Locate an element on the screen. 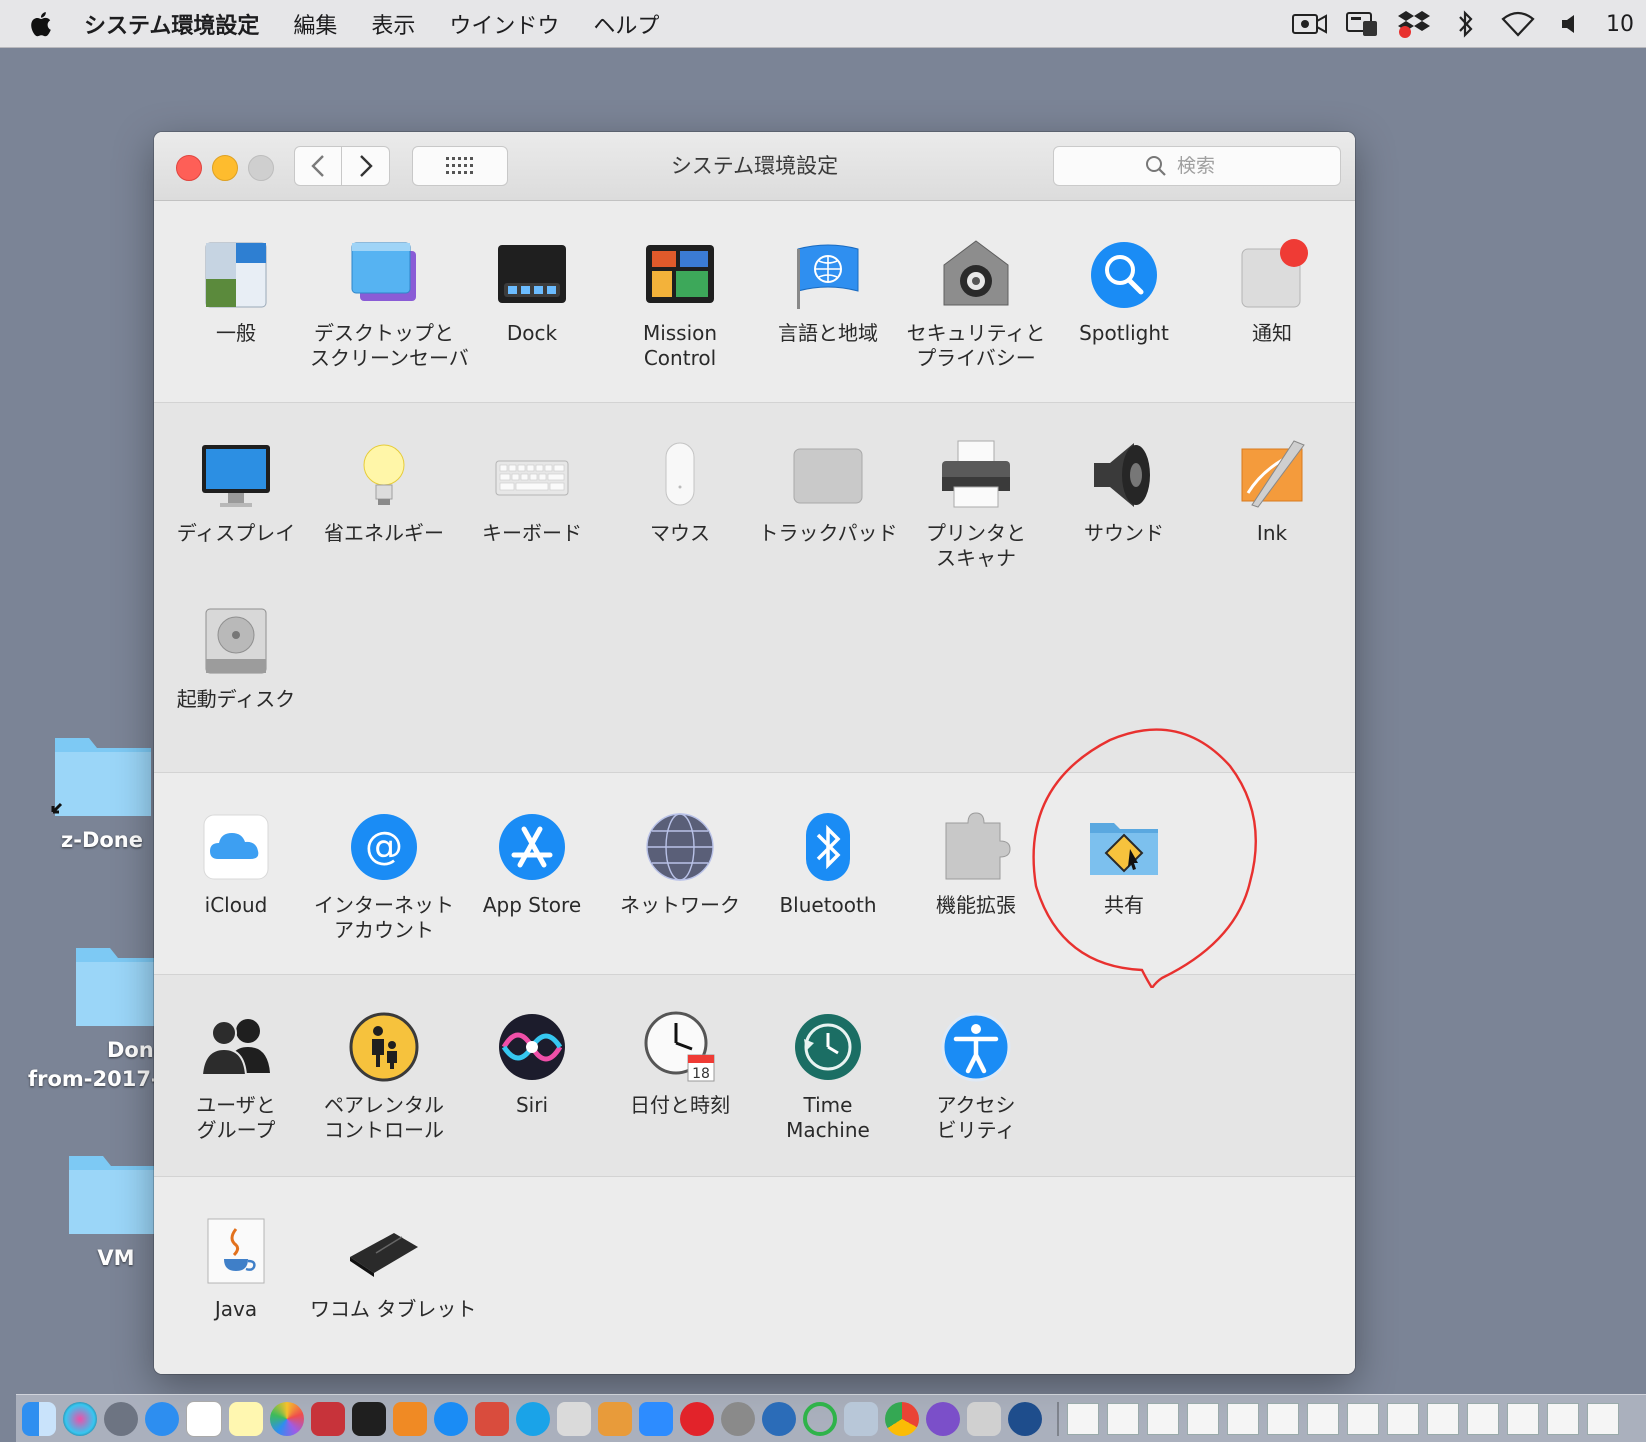 This screenshot has height=1442, width=1646. pane-energy-saver: 省エネルギー is located at coordinates (384, 491).